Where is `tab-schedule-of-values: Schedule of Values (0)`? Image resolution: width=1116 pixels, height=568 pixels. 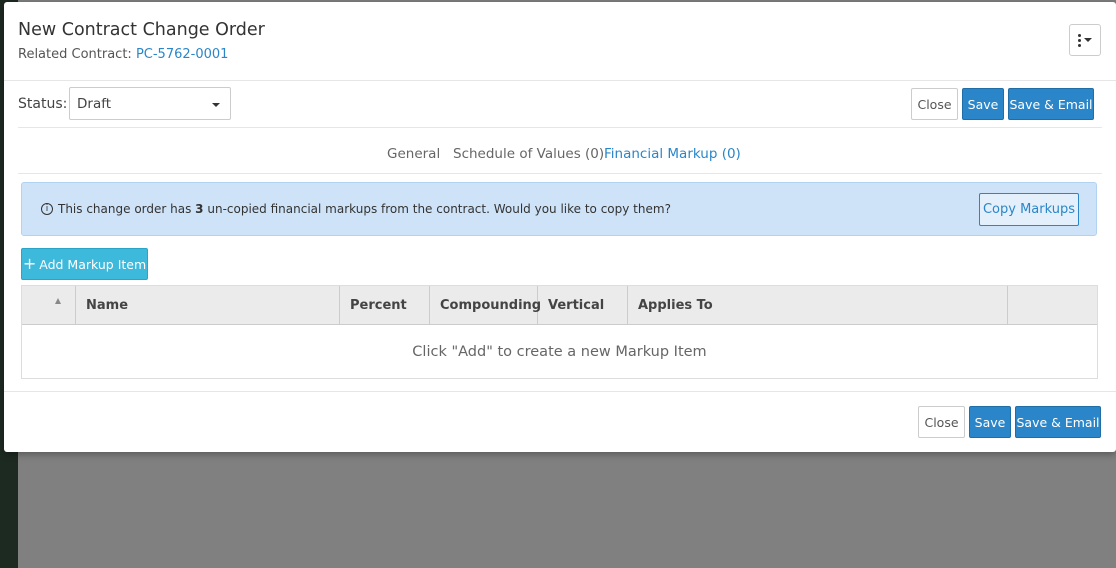 tab-schedule-of-values: Schedule of Values (0) is located at coordinates (528, 154).